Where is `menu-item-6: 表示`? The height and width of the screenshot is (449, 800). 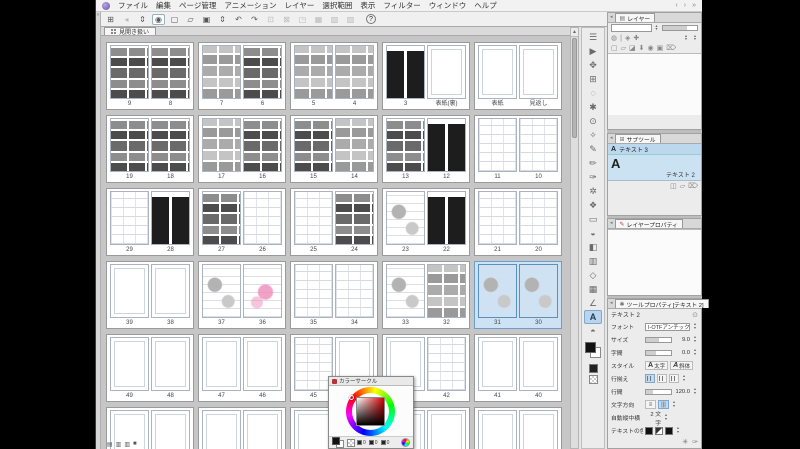 menu-item-6: 表示 is located at coordinates (367, 5).